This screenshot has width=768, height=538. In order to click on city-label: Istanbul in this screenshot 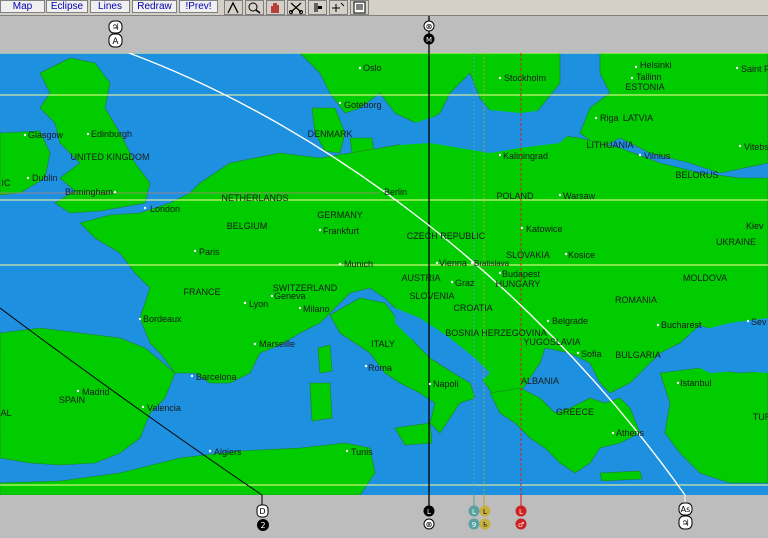, I will do `click(696, 383)`.